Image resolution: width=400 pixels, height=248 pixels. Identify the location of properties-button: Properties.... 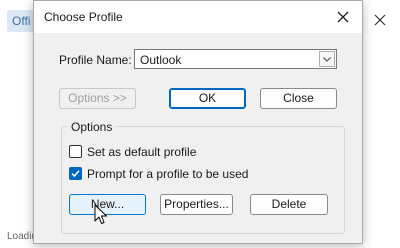
(196, 204).